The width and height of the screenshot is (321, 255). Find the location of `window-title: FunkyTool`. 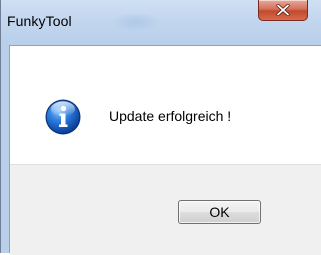

window-title: FunkyTool is located at coordinates (39, 21).